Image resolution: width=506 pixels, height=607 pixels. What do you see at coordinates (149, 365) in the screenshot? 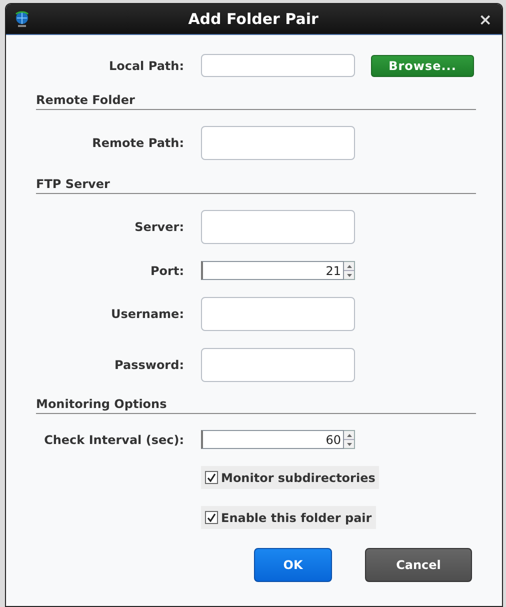
I see `field-label: Password:` at bounding box center [149, 365].